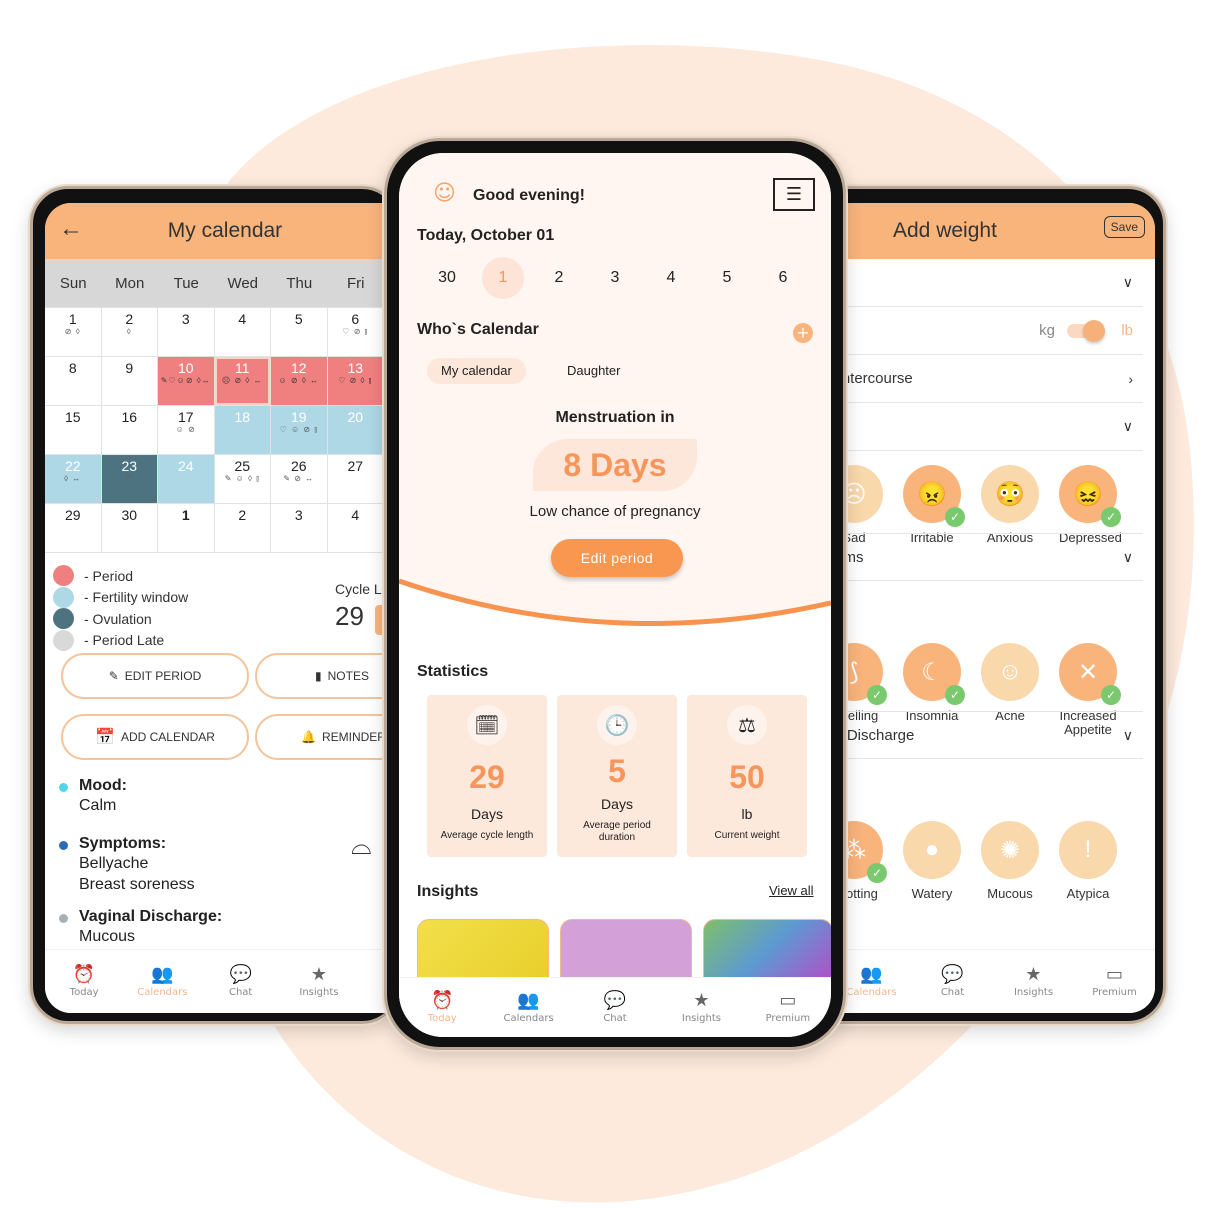  I want to click on cycle-label: Cycle Le, so click(362, 589).